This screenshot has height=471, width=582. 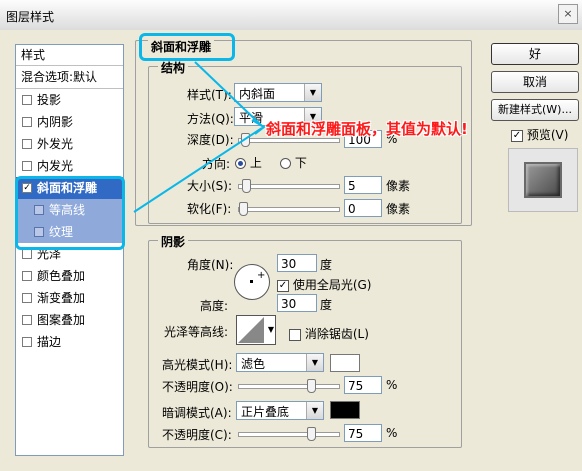 I want to click on style-item: 渐变叠加, so click(x=69, y=298).